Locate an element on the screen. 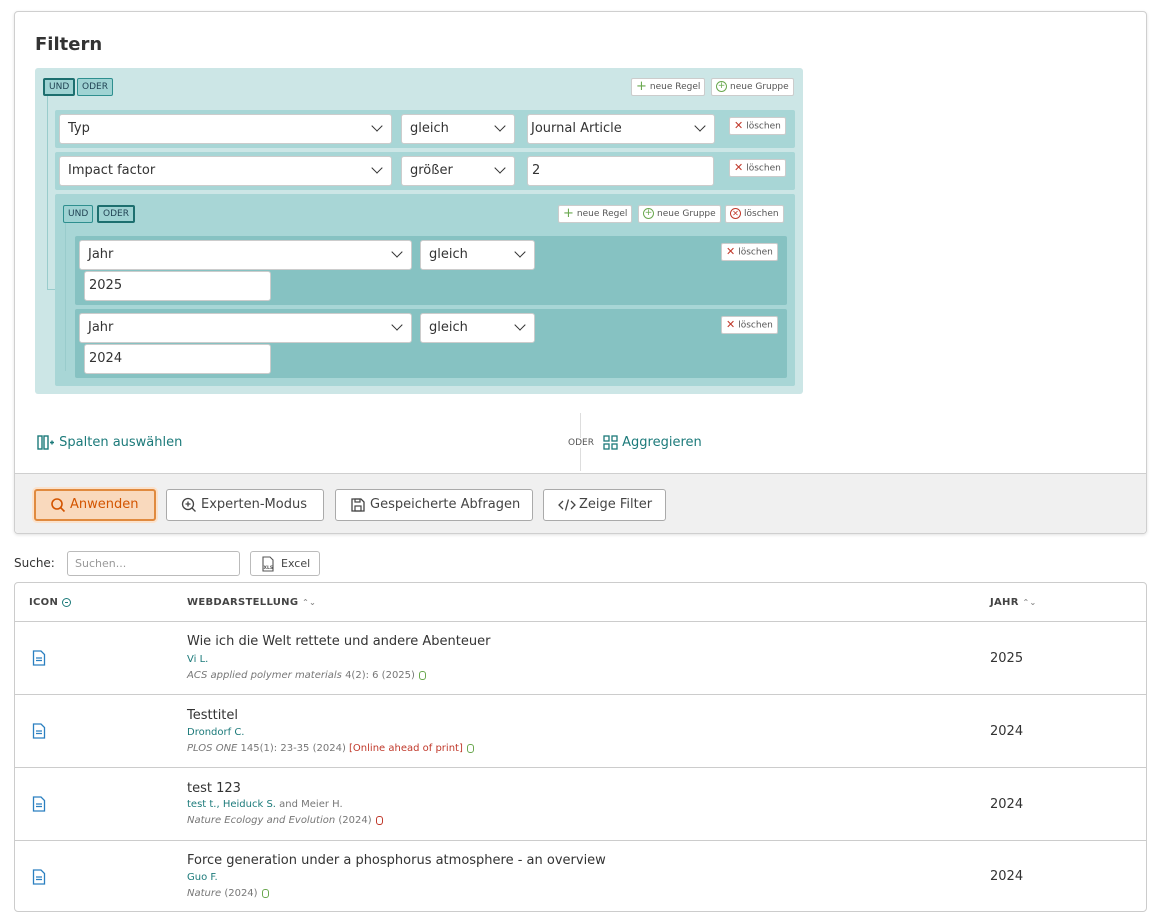 This screenshot has width=1158, height=919. save-icon is located at coordinates (358, 504).